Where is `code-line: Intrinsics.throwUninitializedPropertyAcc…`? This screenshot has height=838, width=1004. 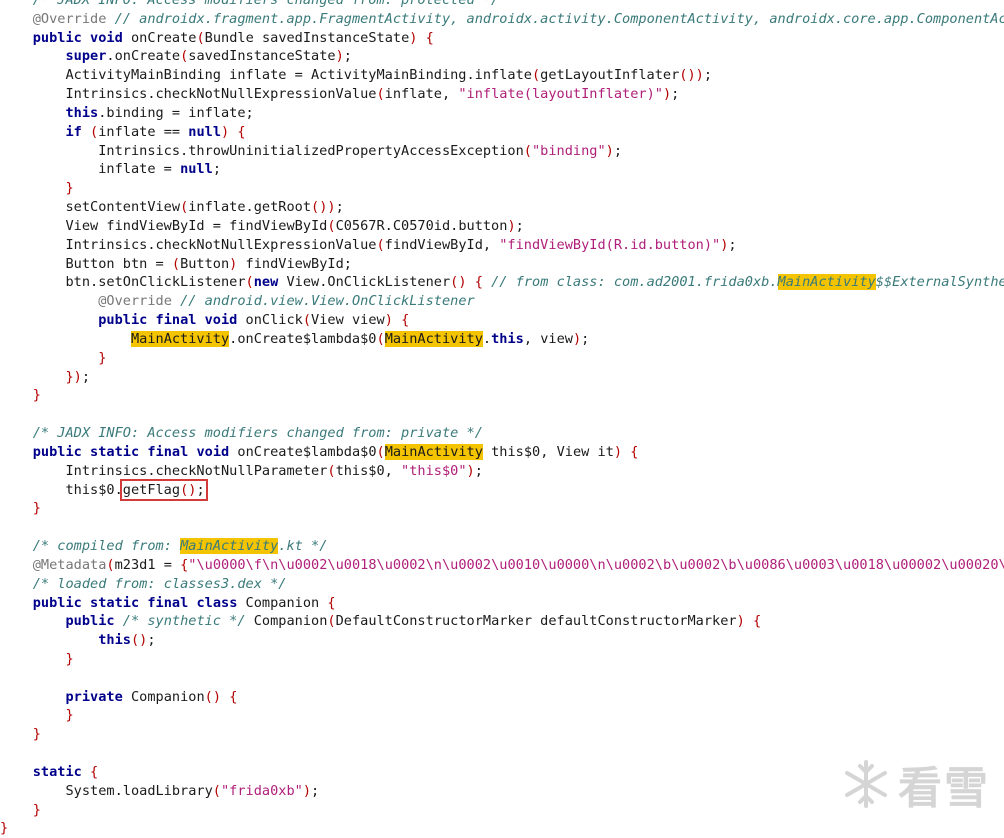
code-line: Intrinsics.throwUninitializedPropertyAcc… is located at coordinates (311, 150).